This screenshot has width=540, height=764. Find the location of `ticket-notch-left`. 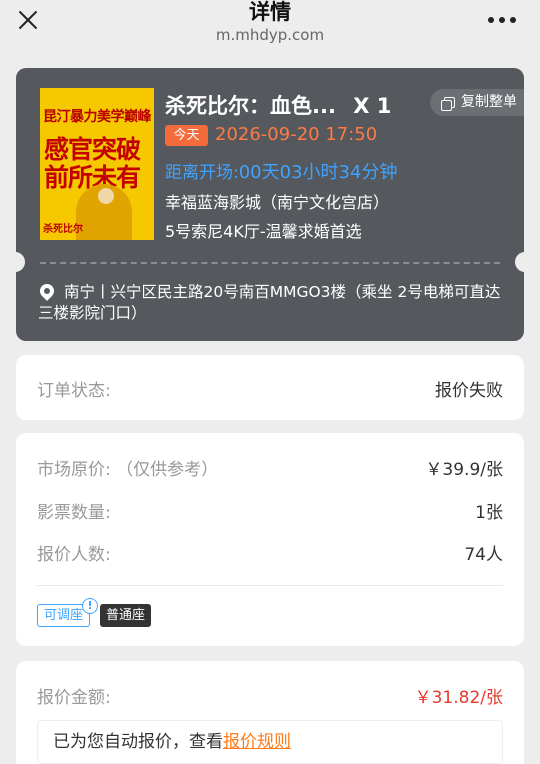

ticket-notch-left is located at coordinates (20, 262).